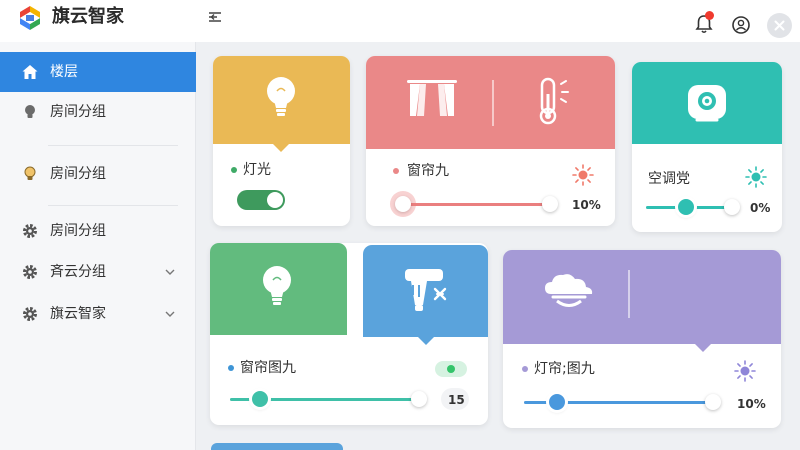 This screenshot has height=450, width=800. What do you see at coordinates (569, 290) in the screenshot?
I see `cloud-lamp-icon` at bounding box center [569, 290].